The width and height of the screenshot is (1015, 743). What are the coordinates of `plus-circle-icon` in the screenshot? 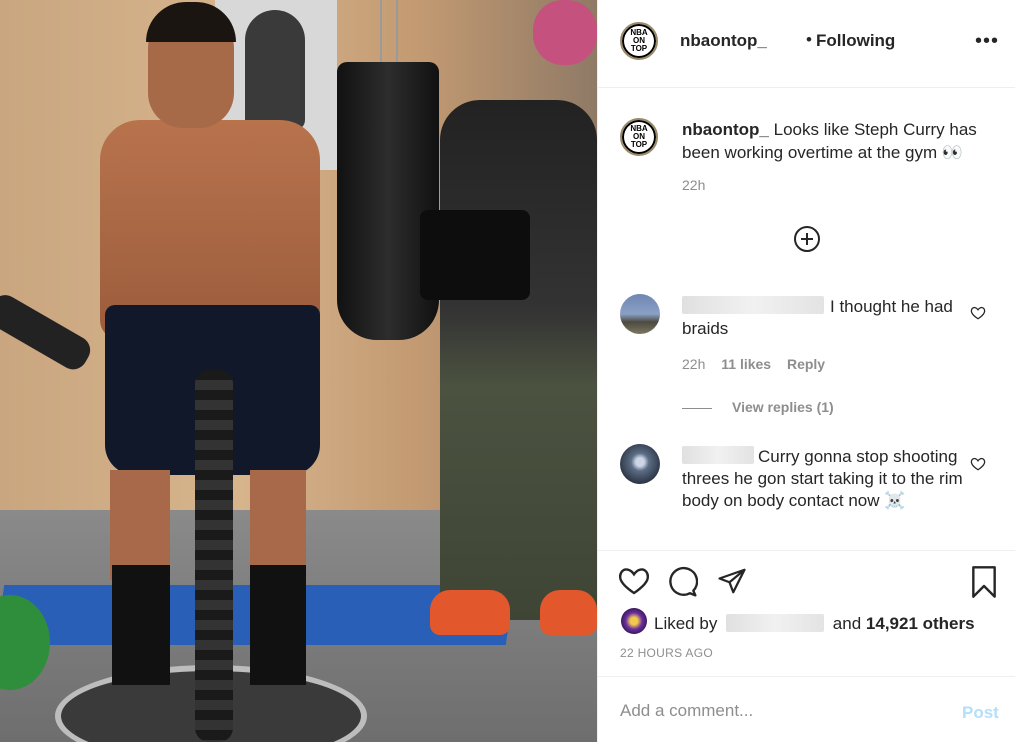 It's located at (807, 239).